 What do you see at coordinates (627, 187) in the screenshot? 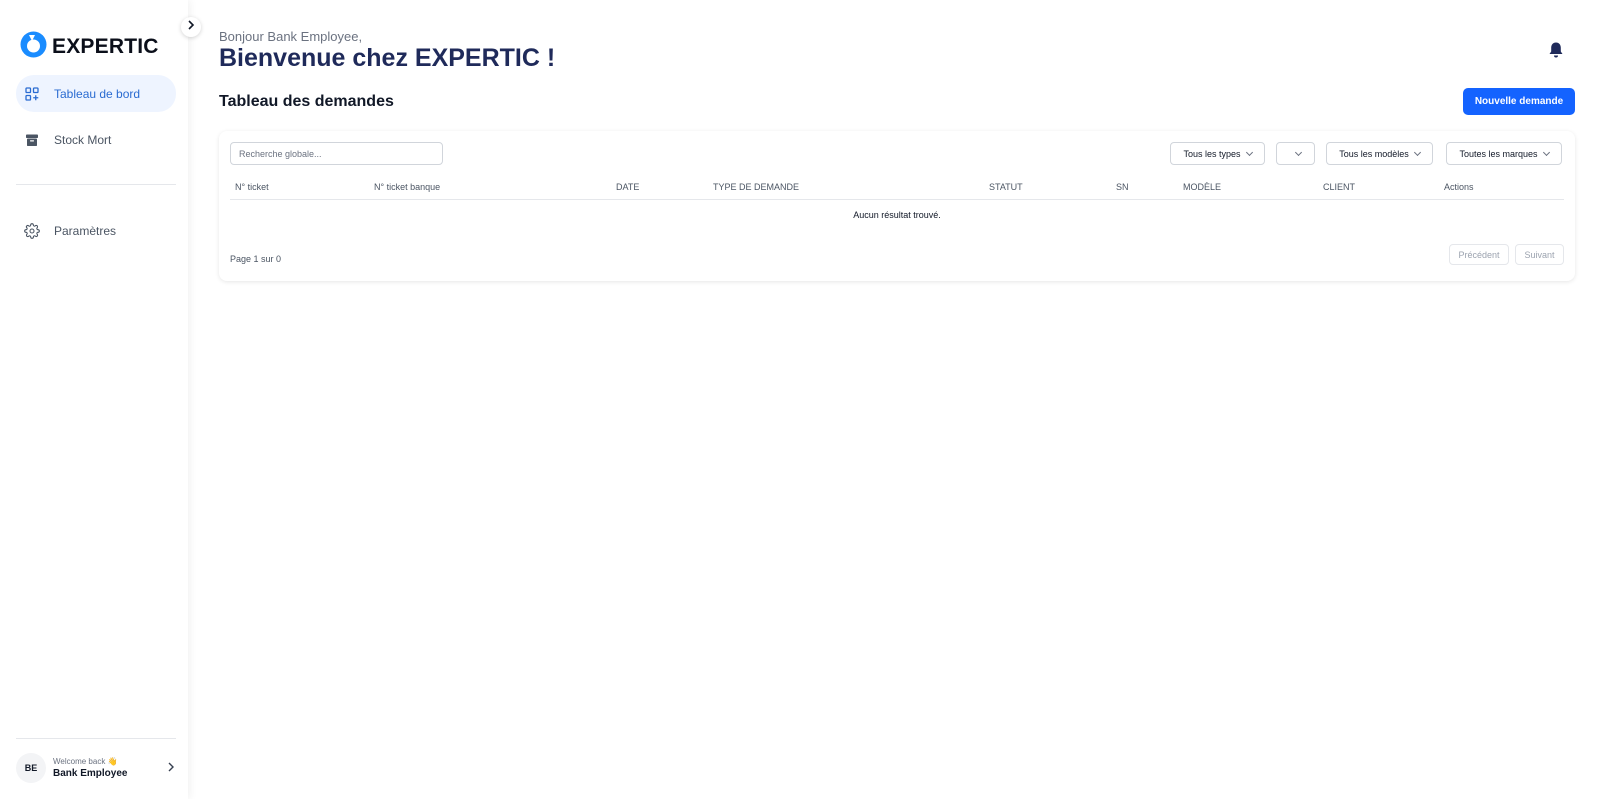
I see `column-header-date: DATE` at bounding box center [627, 187].